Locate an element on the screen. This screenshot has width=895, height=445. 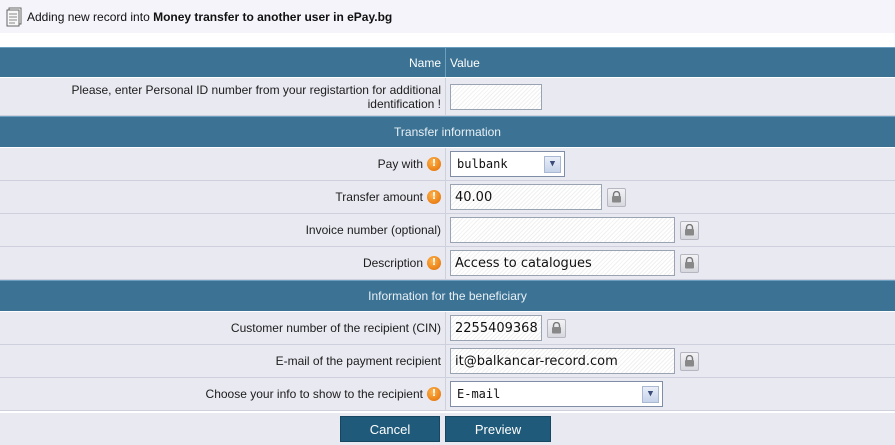
transfer-amount-row: Transfer amount ! 40.00 is located at coordinates (447, 197).